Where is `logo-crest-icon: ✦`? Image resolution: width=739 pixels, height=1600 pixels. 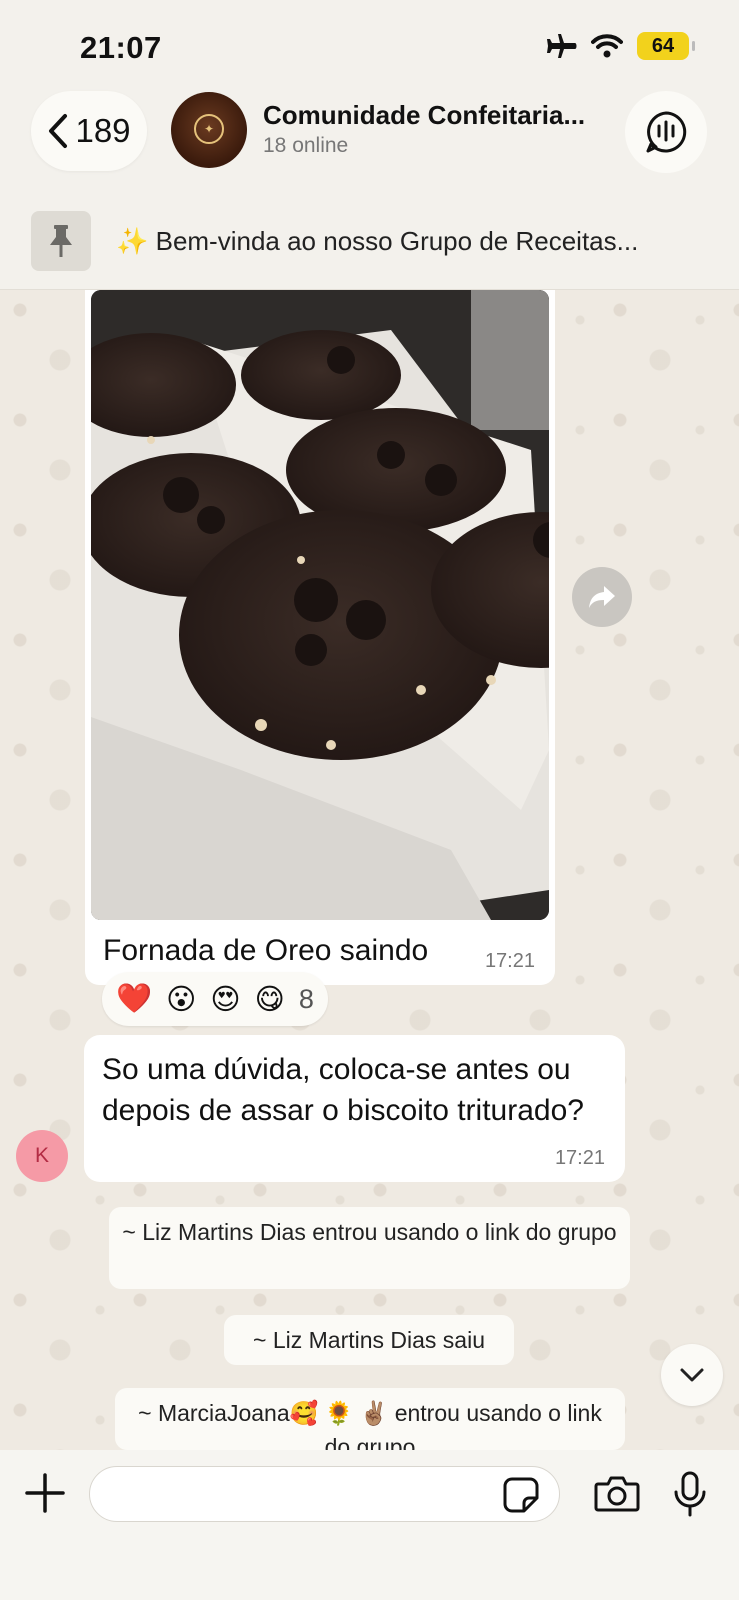 logo-crest-icon: ✦ is located at coordinates (209, 128).